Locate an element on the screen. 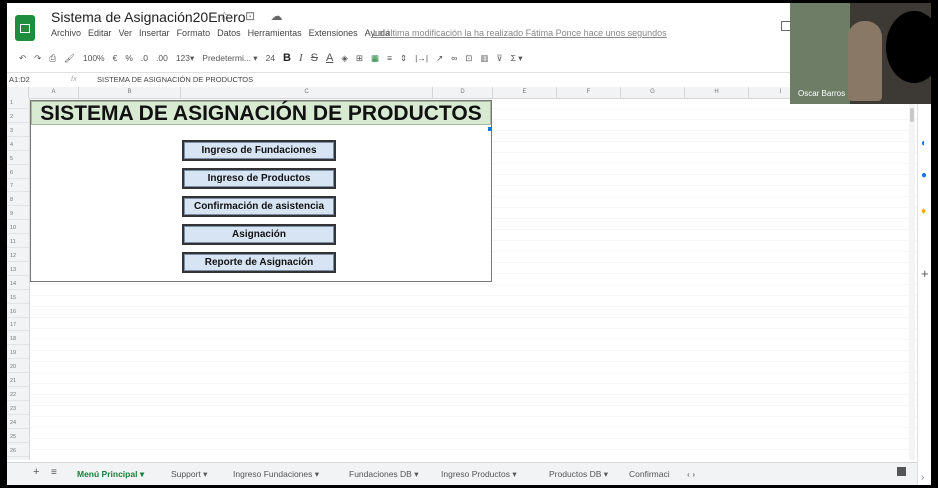 This screenshot has height=488, width=938. row-header: 17 is located at coordinates (18, 326).